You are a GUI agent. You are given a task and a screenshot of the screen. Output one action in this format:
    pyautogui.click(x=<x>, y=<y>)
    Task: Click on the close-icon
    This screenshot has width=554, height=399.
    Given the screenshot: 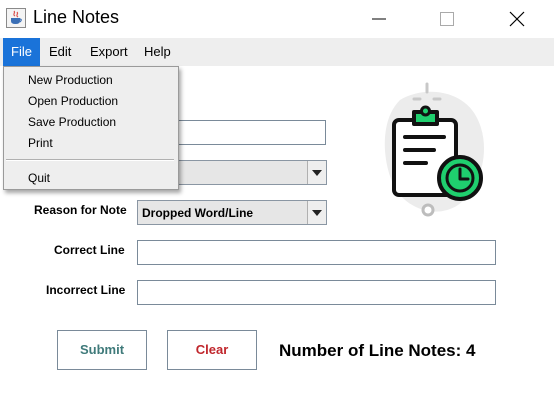 What is the action you would take?
    pyautogui.click(x=517, y=19)
    